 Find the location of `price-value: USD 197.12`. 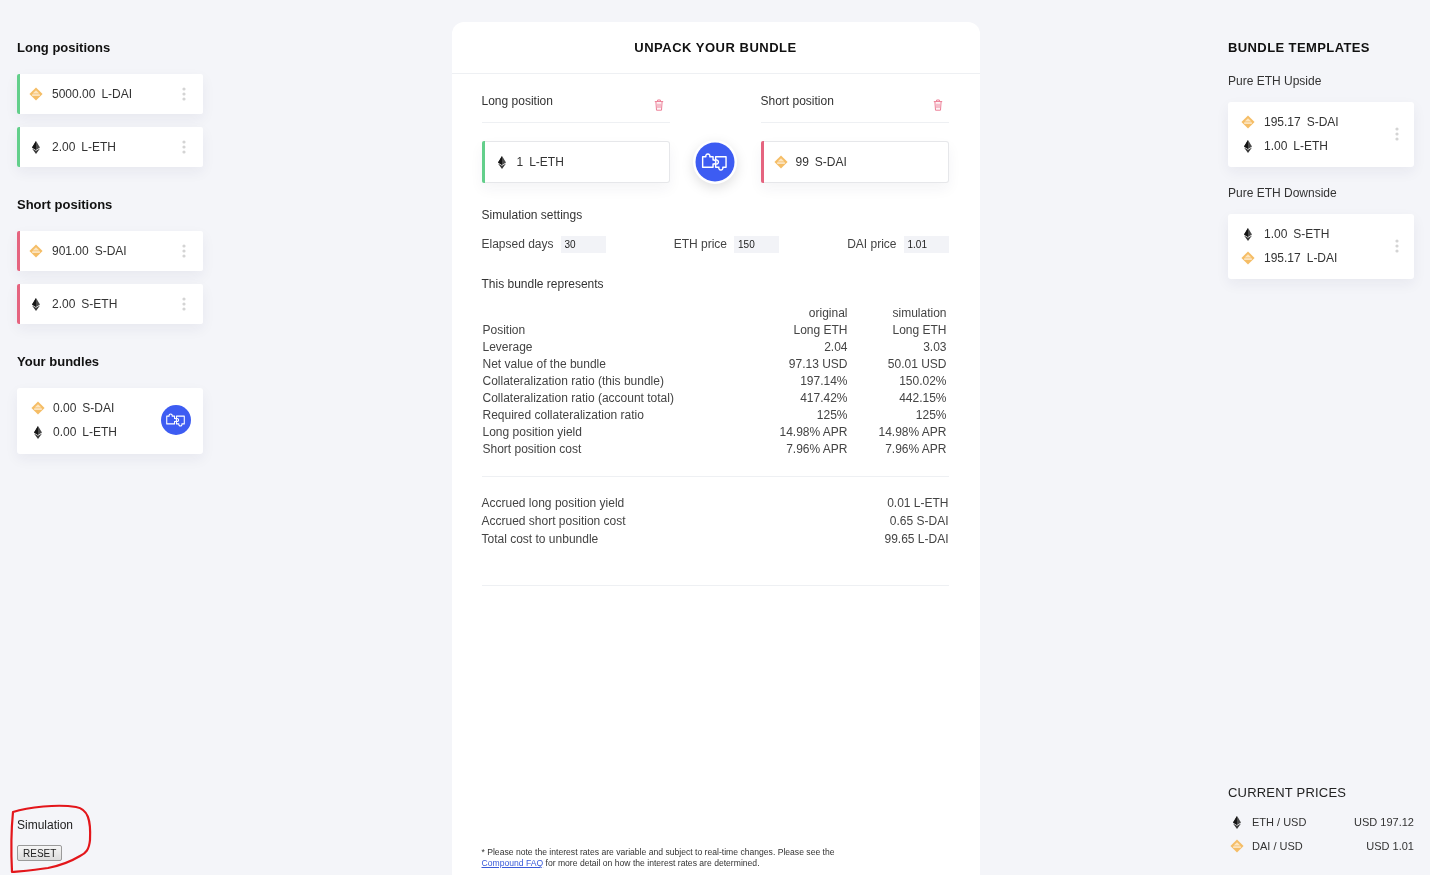

price-value: USD 197.12 is located at coordinates (1384, 822).